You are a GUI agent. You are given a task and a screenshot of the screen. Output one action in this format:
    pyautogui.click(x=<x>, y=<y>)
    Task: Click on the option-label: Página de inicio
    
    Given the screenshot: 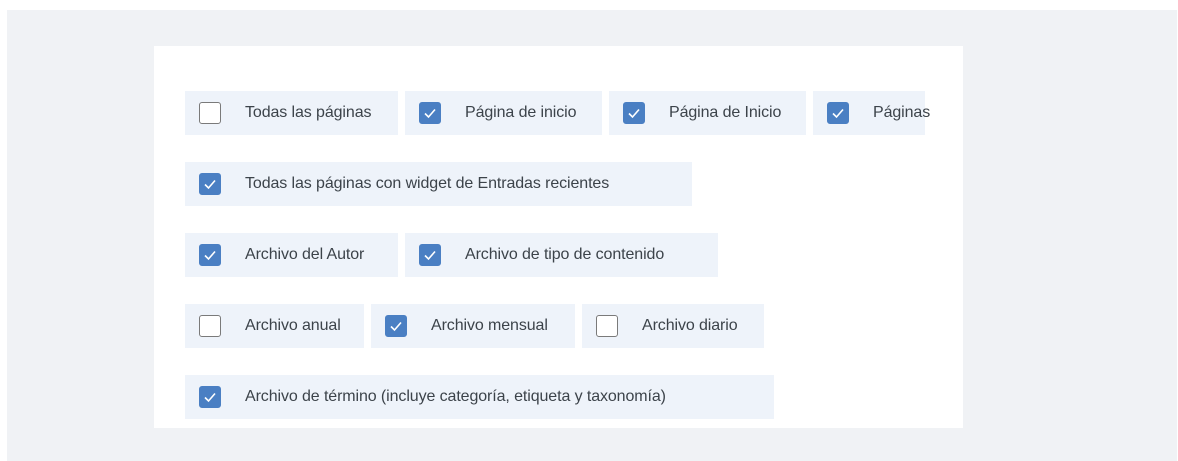 What is the action you would take?
    pyautogui.click(x=521, y=112)
    